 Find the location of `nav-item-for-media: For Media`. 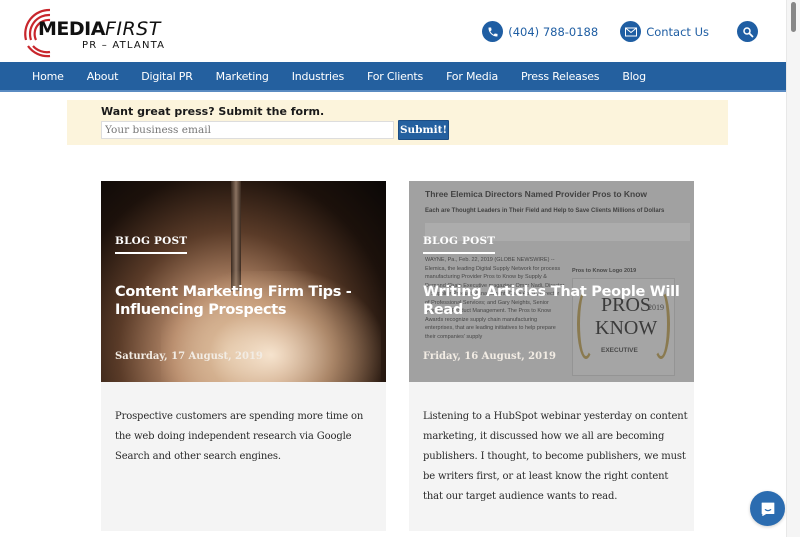

nav-item-for-media: For Media is located at coordinates (472, 76).